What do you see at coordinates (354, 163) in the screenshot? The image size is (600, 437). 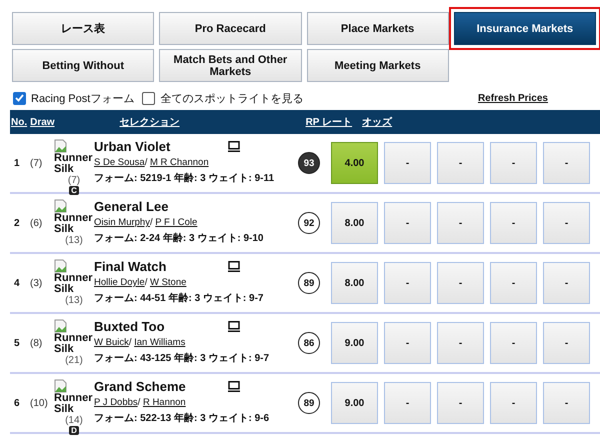 I see `odds-button: 4.00` at bounding box center [354, 163].